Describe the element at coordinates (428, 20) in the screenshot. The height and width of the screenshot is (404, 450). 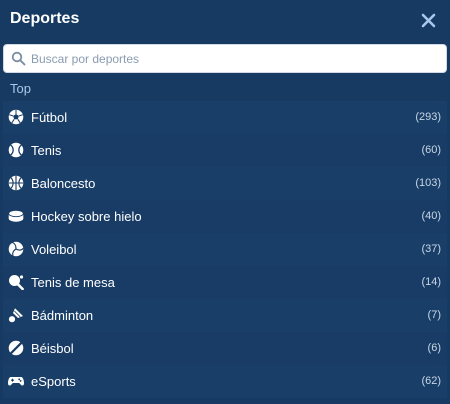
I see `close-icon` at that location.